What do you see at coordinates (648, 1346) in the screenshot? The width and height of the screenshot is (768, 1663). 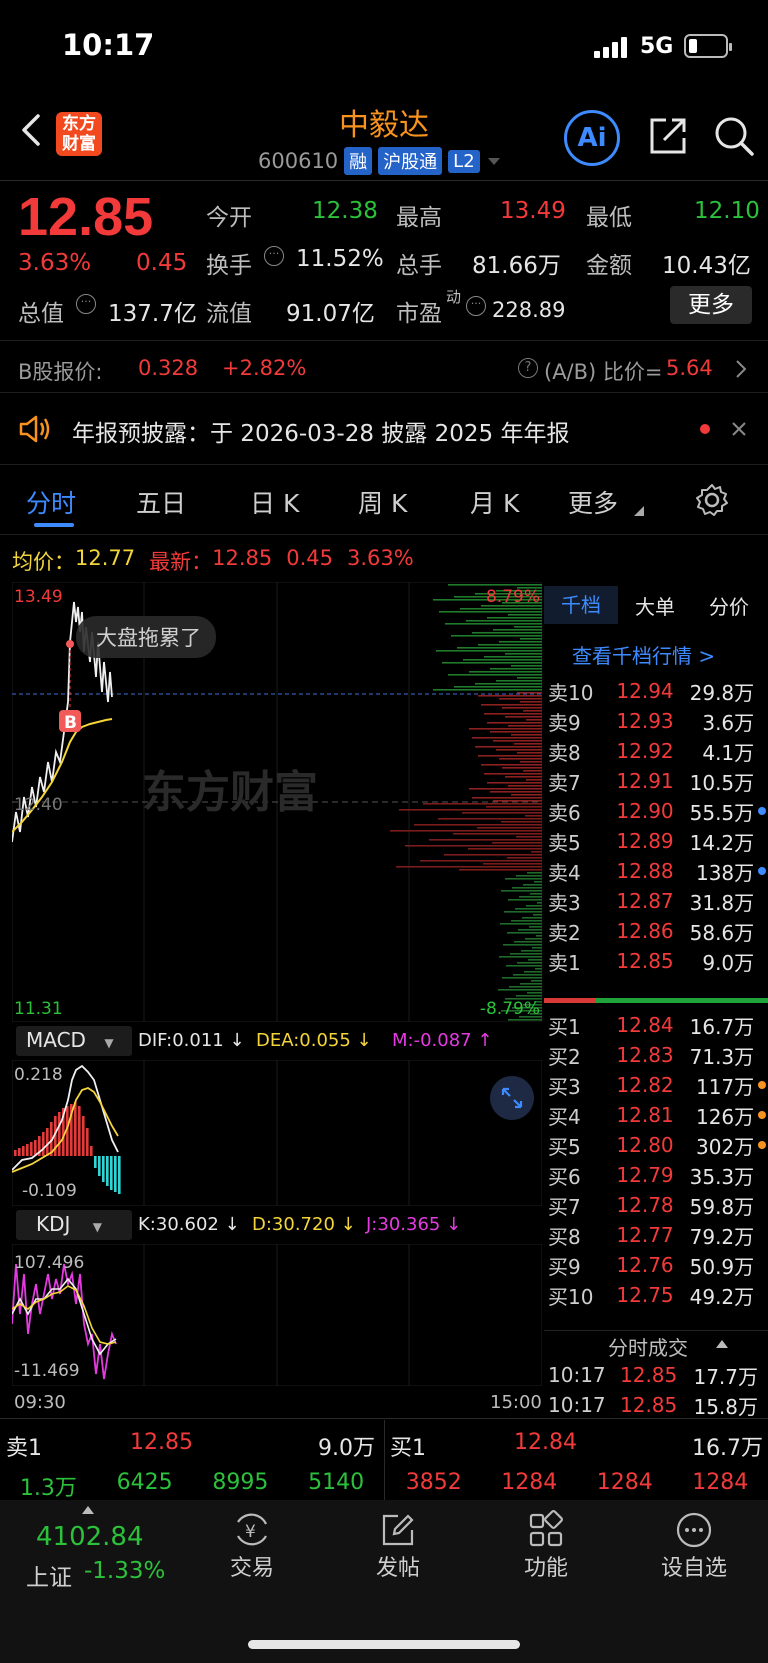 I see `trades-title: 分时成交` at bounding box center [648, 1346].